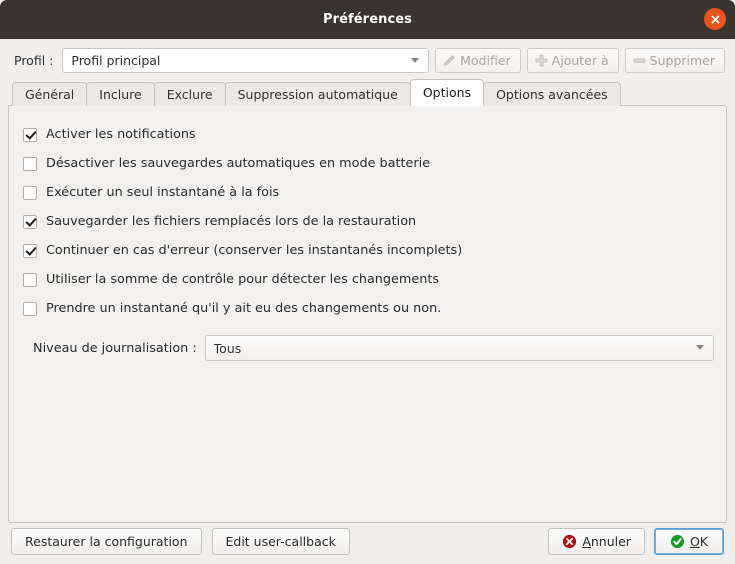  I want to click on ok-mnemonic: O, so click(694, 541).